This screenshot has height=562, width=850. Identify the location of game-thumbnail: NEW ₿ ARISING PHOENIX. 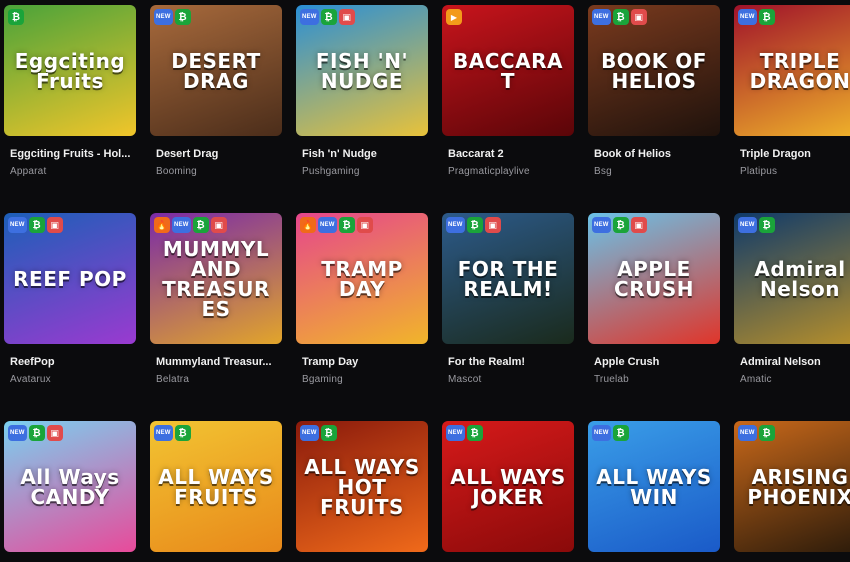
(792, 486).